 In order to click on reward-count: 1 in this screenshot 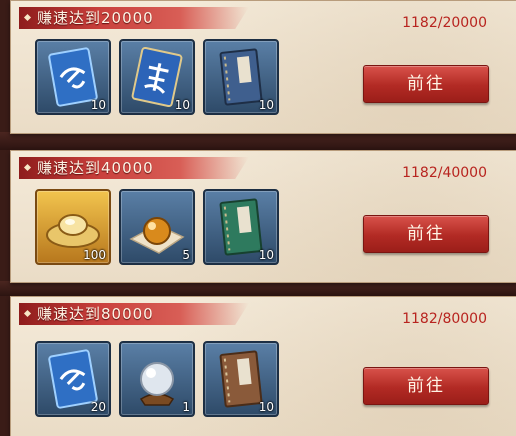, I will do `click(186, 407)`.